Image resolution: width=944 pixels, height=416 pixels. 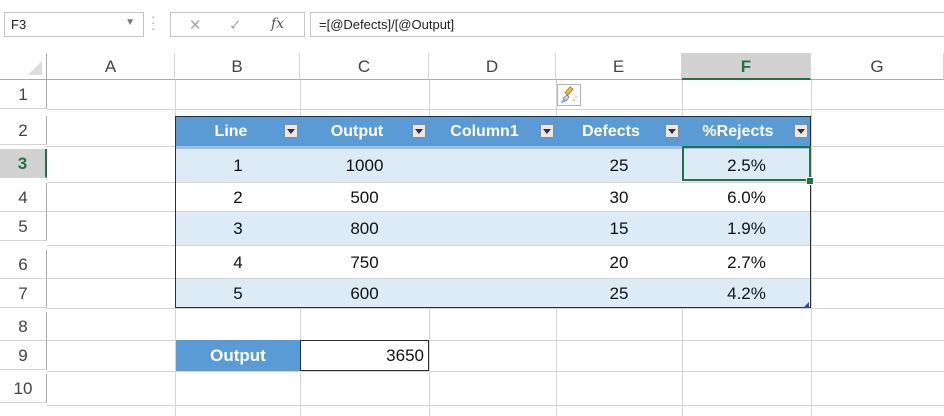 I want to click on summary-value: 3650, so click(x=364, y=355).